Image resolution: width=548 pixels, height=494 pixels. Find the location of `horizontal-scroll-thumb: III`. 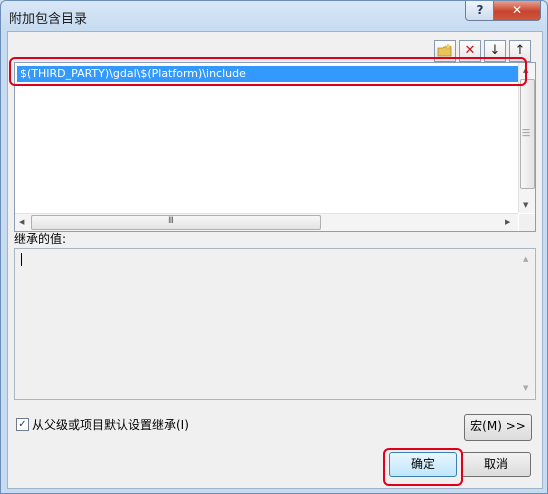

horizontal-scroll-thumb: III is located at coordinates (176, 222).